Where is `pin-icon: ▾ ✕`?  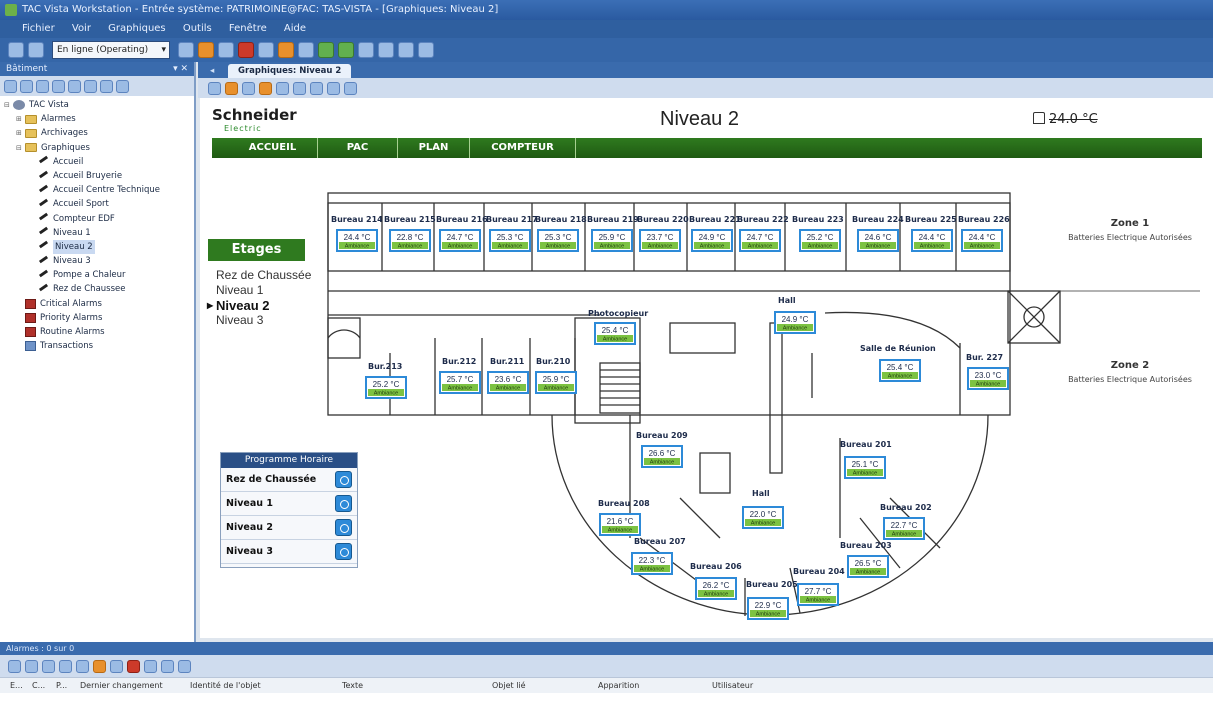 pin-icon: ▾ ✕ is located at coordinates (180, 69).